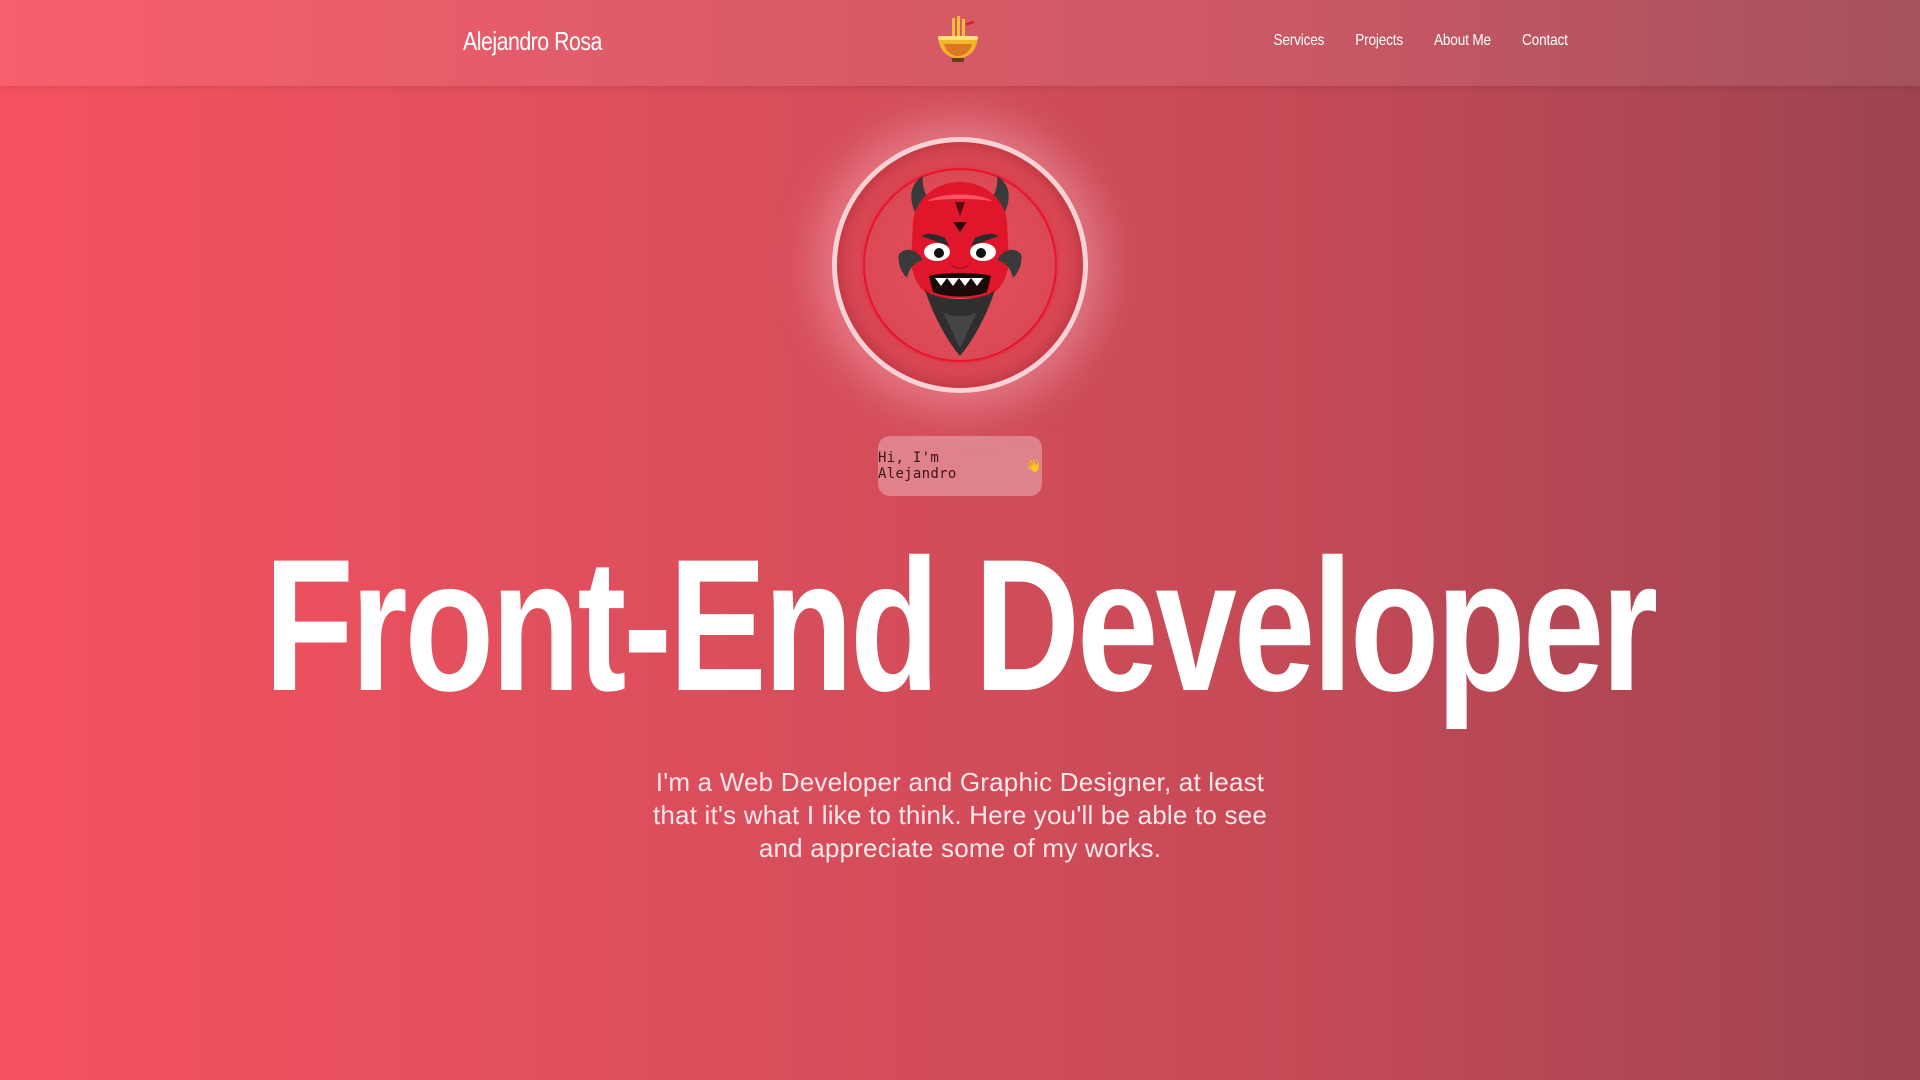 The height and width of the screenshot is (1080, 1920). I want to click on headline-text: Front-End Developer, so click(961, 625).